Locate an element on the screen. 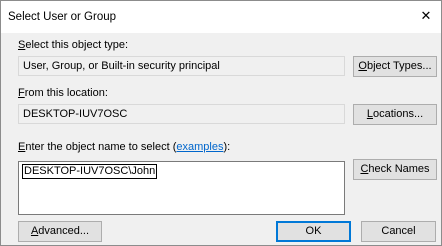 The image size is (442, 246). cancel-button: Cancel is located at coordinates (398, 231).